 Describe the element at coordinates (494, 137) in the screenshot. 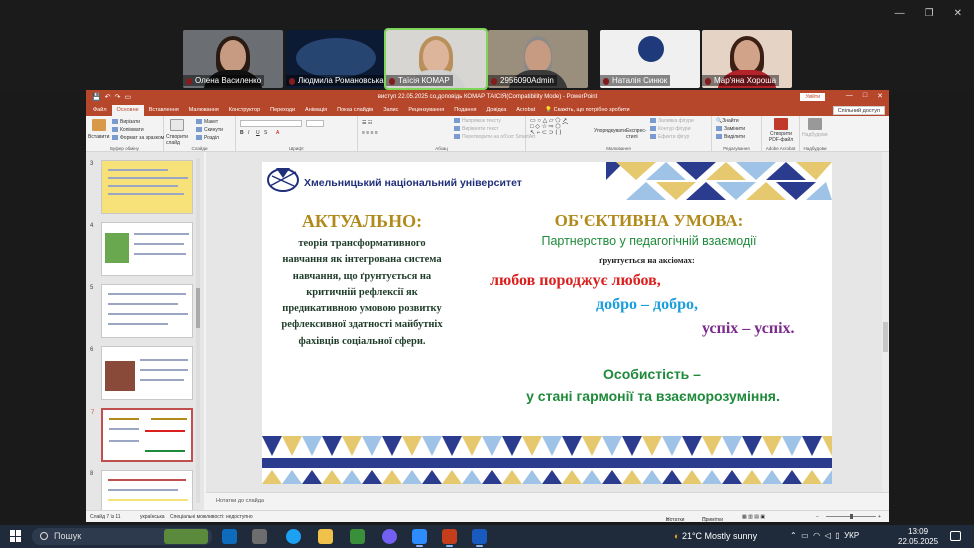

I see `smartart-button: Перетворити на об'єкт SmartArt` at that location.